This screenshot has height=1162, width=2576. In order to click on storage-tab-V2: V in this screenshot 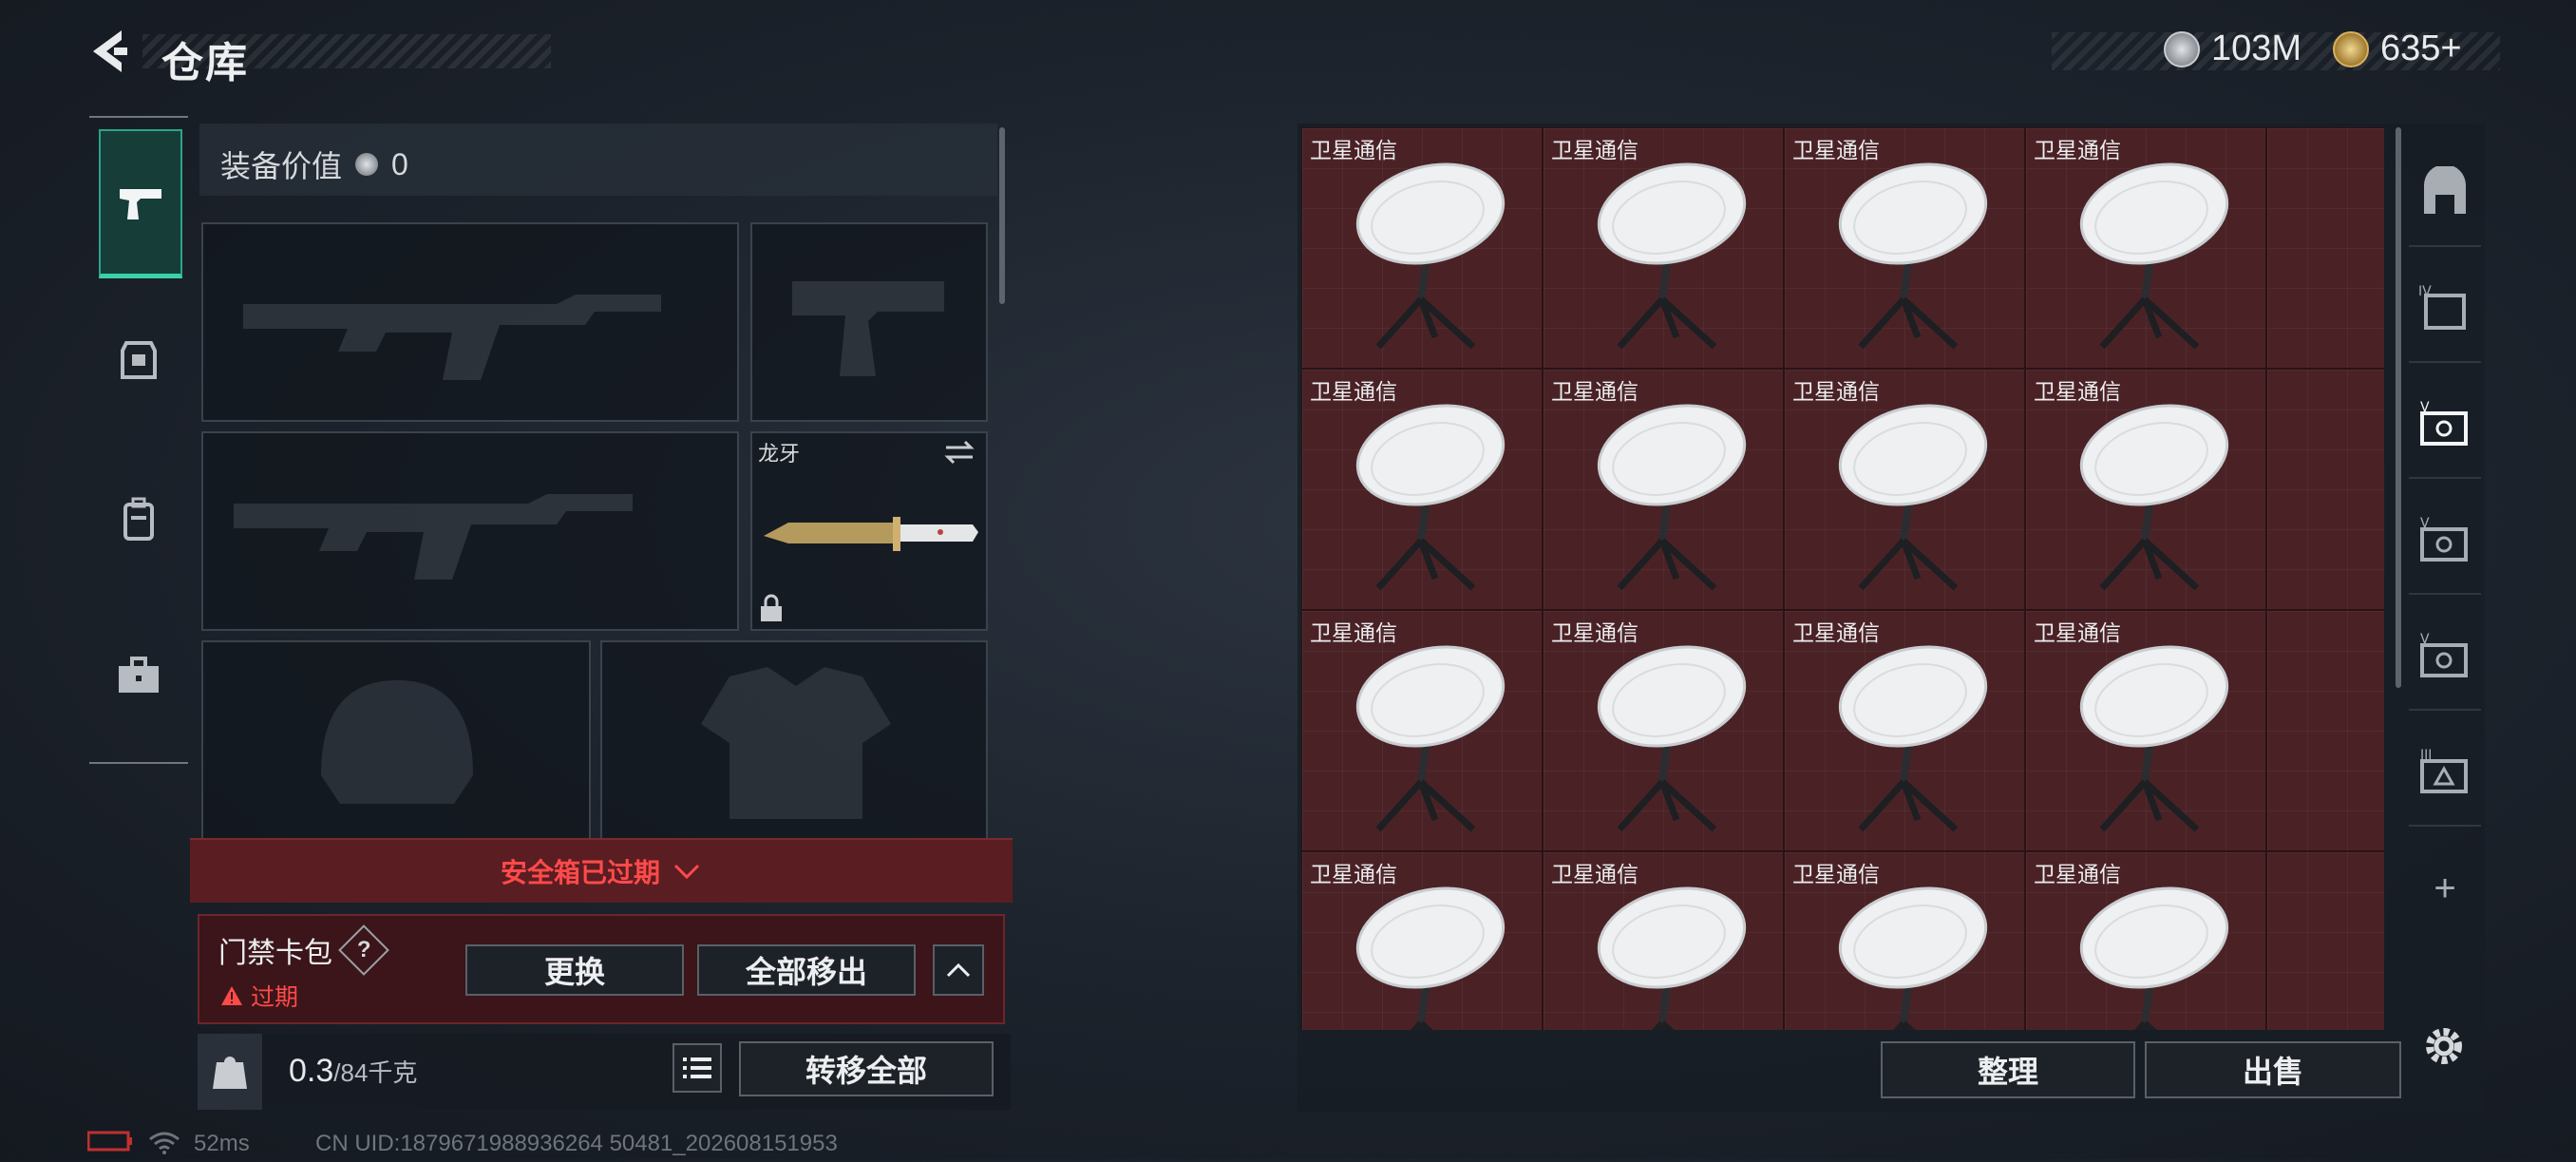, I will do `click(2445, 541)`.